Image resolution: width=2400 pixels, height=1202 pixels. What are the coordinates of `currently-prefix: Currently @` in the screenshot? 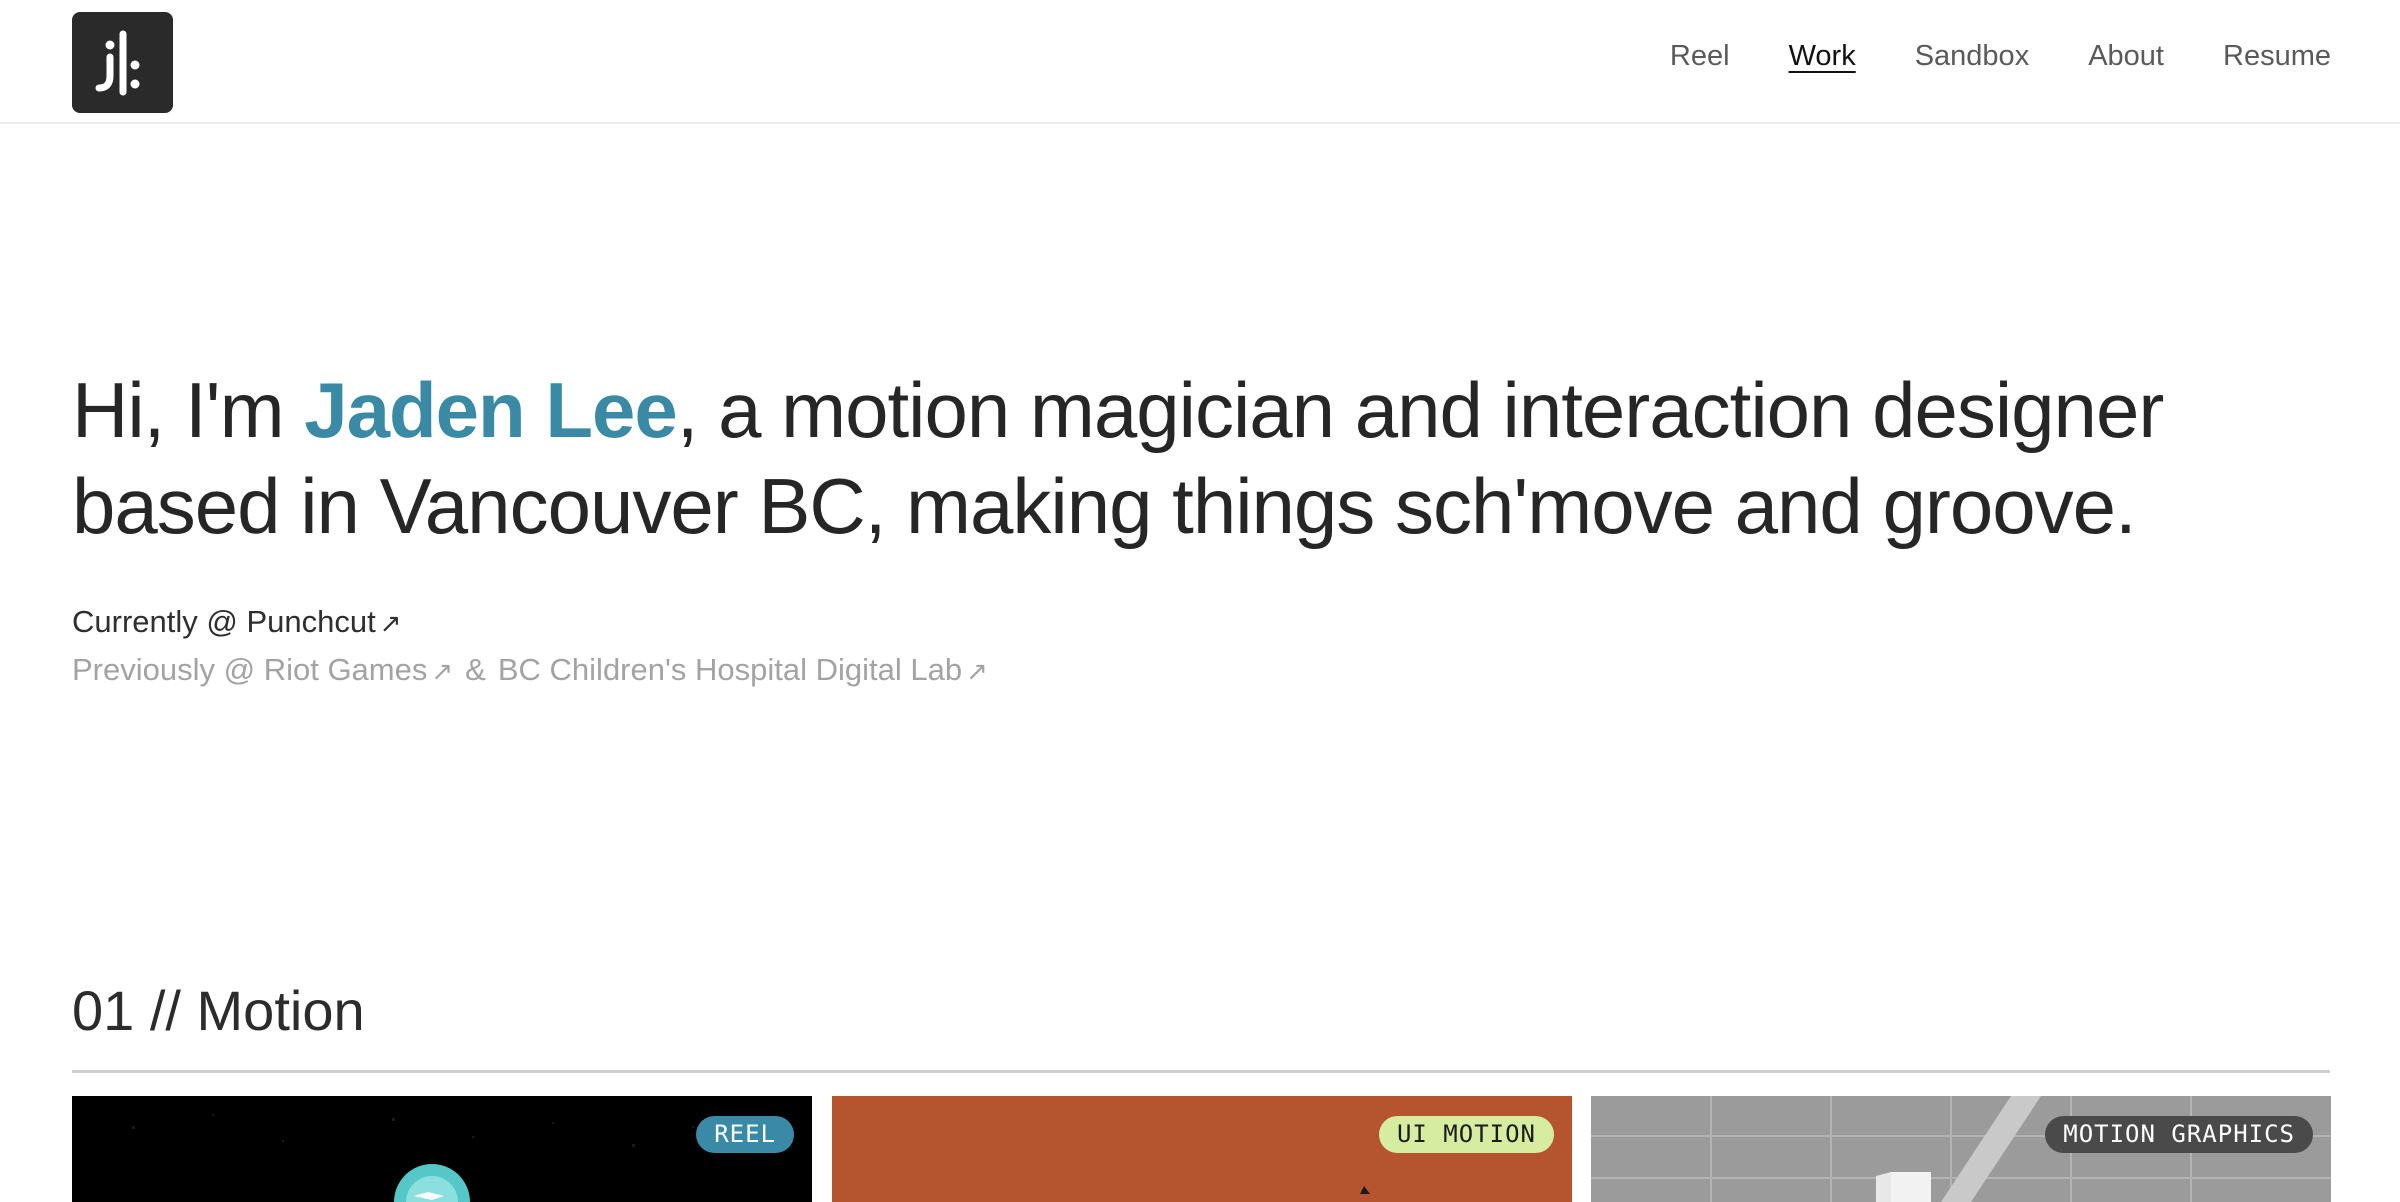 It's located at (159, 621).